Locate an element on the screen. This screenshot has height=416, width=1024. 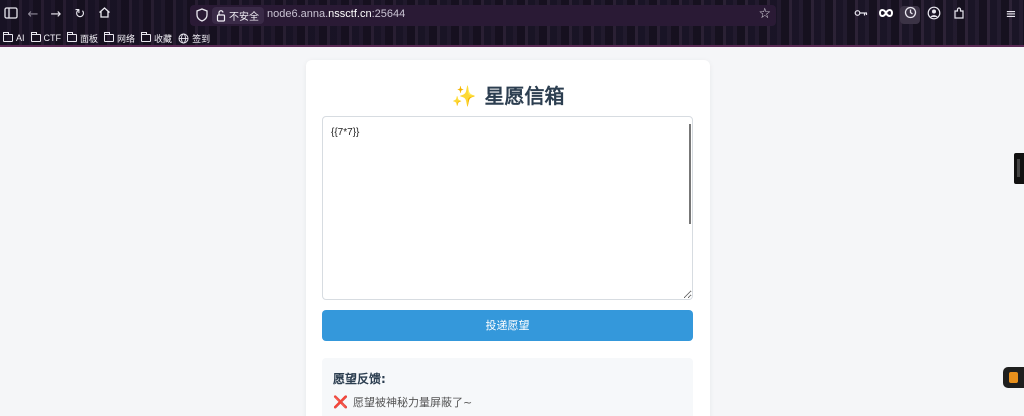
infinity-extension-icon is located at coordinates (886, 15).